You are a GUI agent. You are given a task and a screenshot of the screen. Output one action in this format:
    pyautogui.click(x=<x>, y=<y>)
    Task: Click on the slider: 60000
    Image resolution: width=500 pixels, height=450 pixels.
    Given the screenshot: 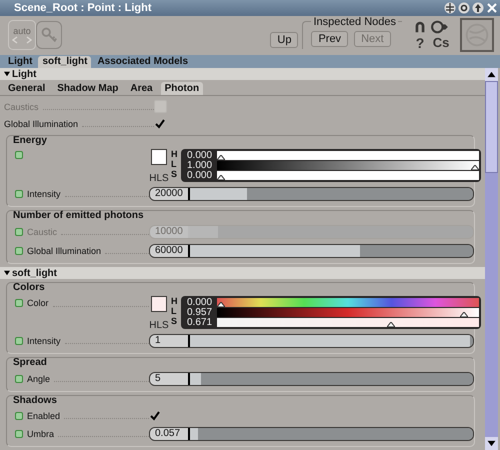 What is the action you would take?
    pyautogui.click(x=311, y=251)
    